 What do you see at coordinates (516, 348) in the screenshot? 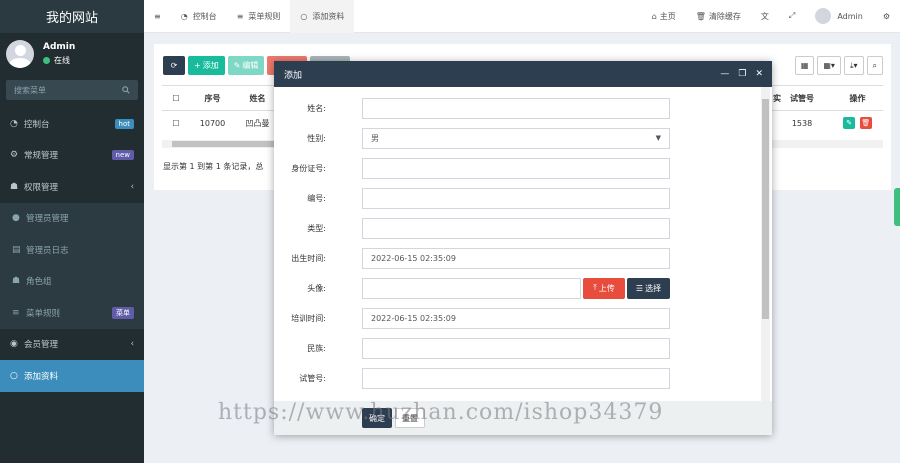
I see `nation-input` at bounding box center [516, 348].